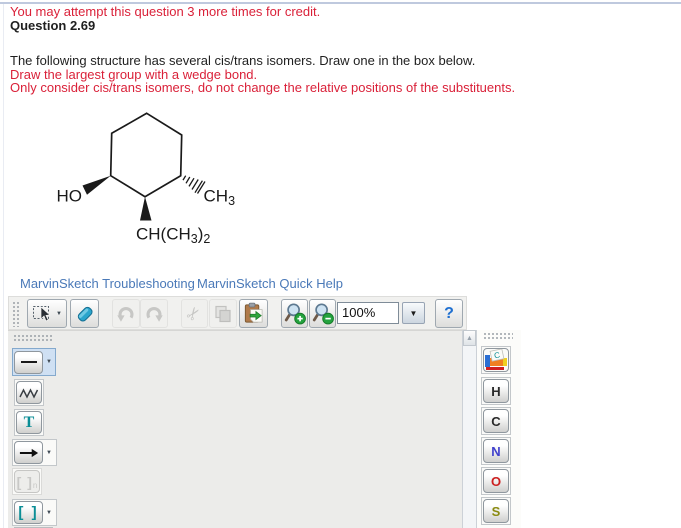  What do you see at coordinates (70, 196) in the screenshot?
I see `ho-label: HO` at bounding box center [70, 196].